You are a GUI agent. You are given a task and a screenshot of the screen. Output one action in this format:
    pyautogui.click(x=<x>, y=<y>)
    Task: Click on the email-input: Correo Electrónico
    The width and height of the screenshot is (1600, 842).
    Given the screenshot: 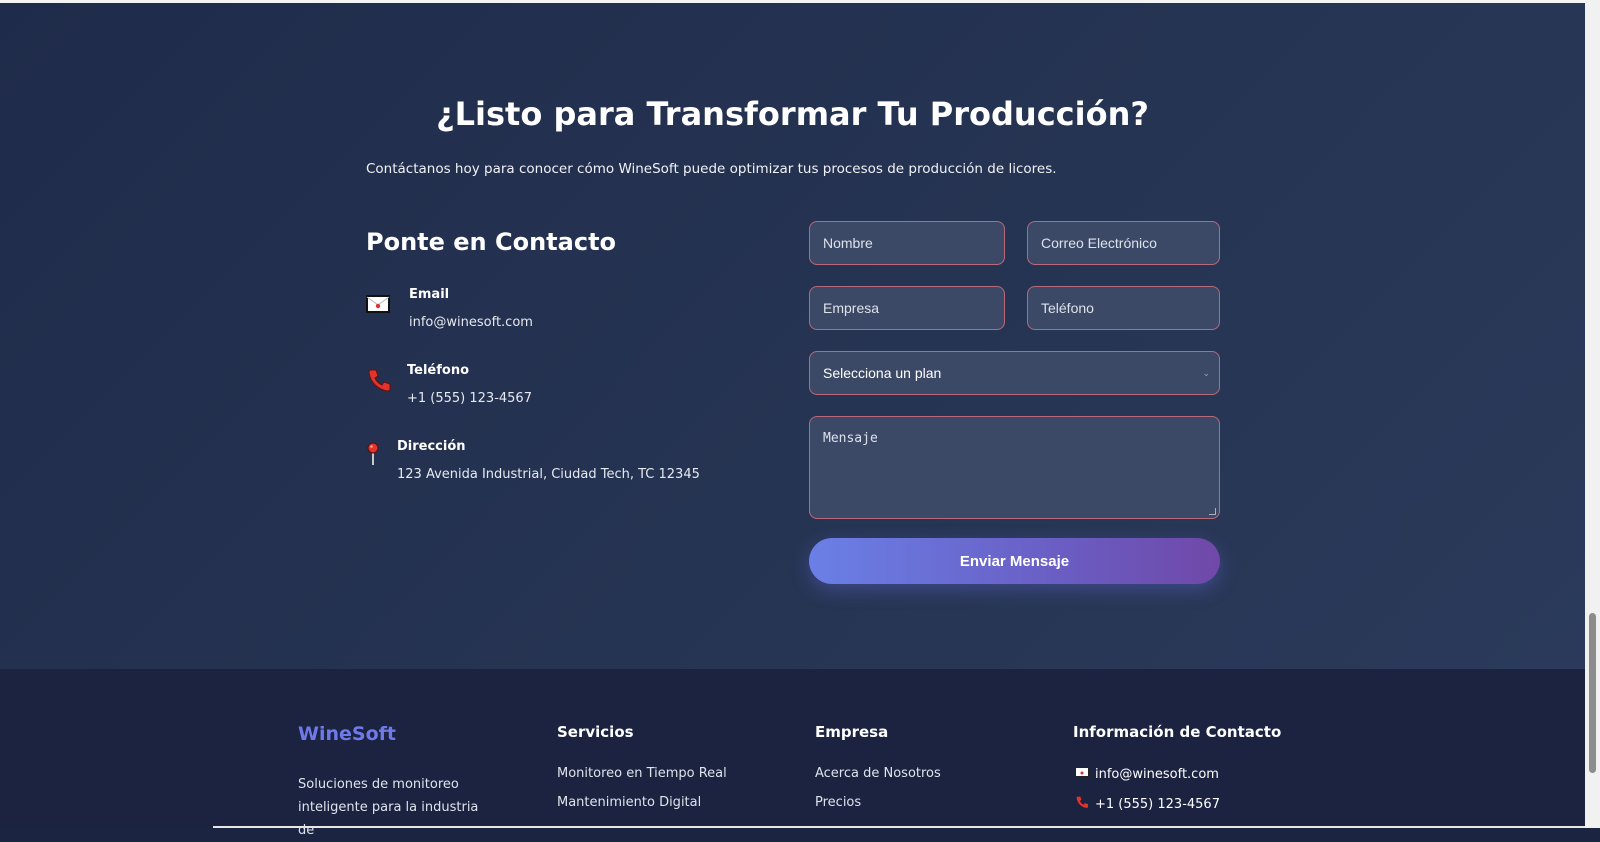 What is the action you would take?
    pyautogui.click(x=1123, y=243)
    